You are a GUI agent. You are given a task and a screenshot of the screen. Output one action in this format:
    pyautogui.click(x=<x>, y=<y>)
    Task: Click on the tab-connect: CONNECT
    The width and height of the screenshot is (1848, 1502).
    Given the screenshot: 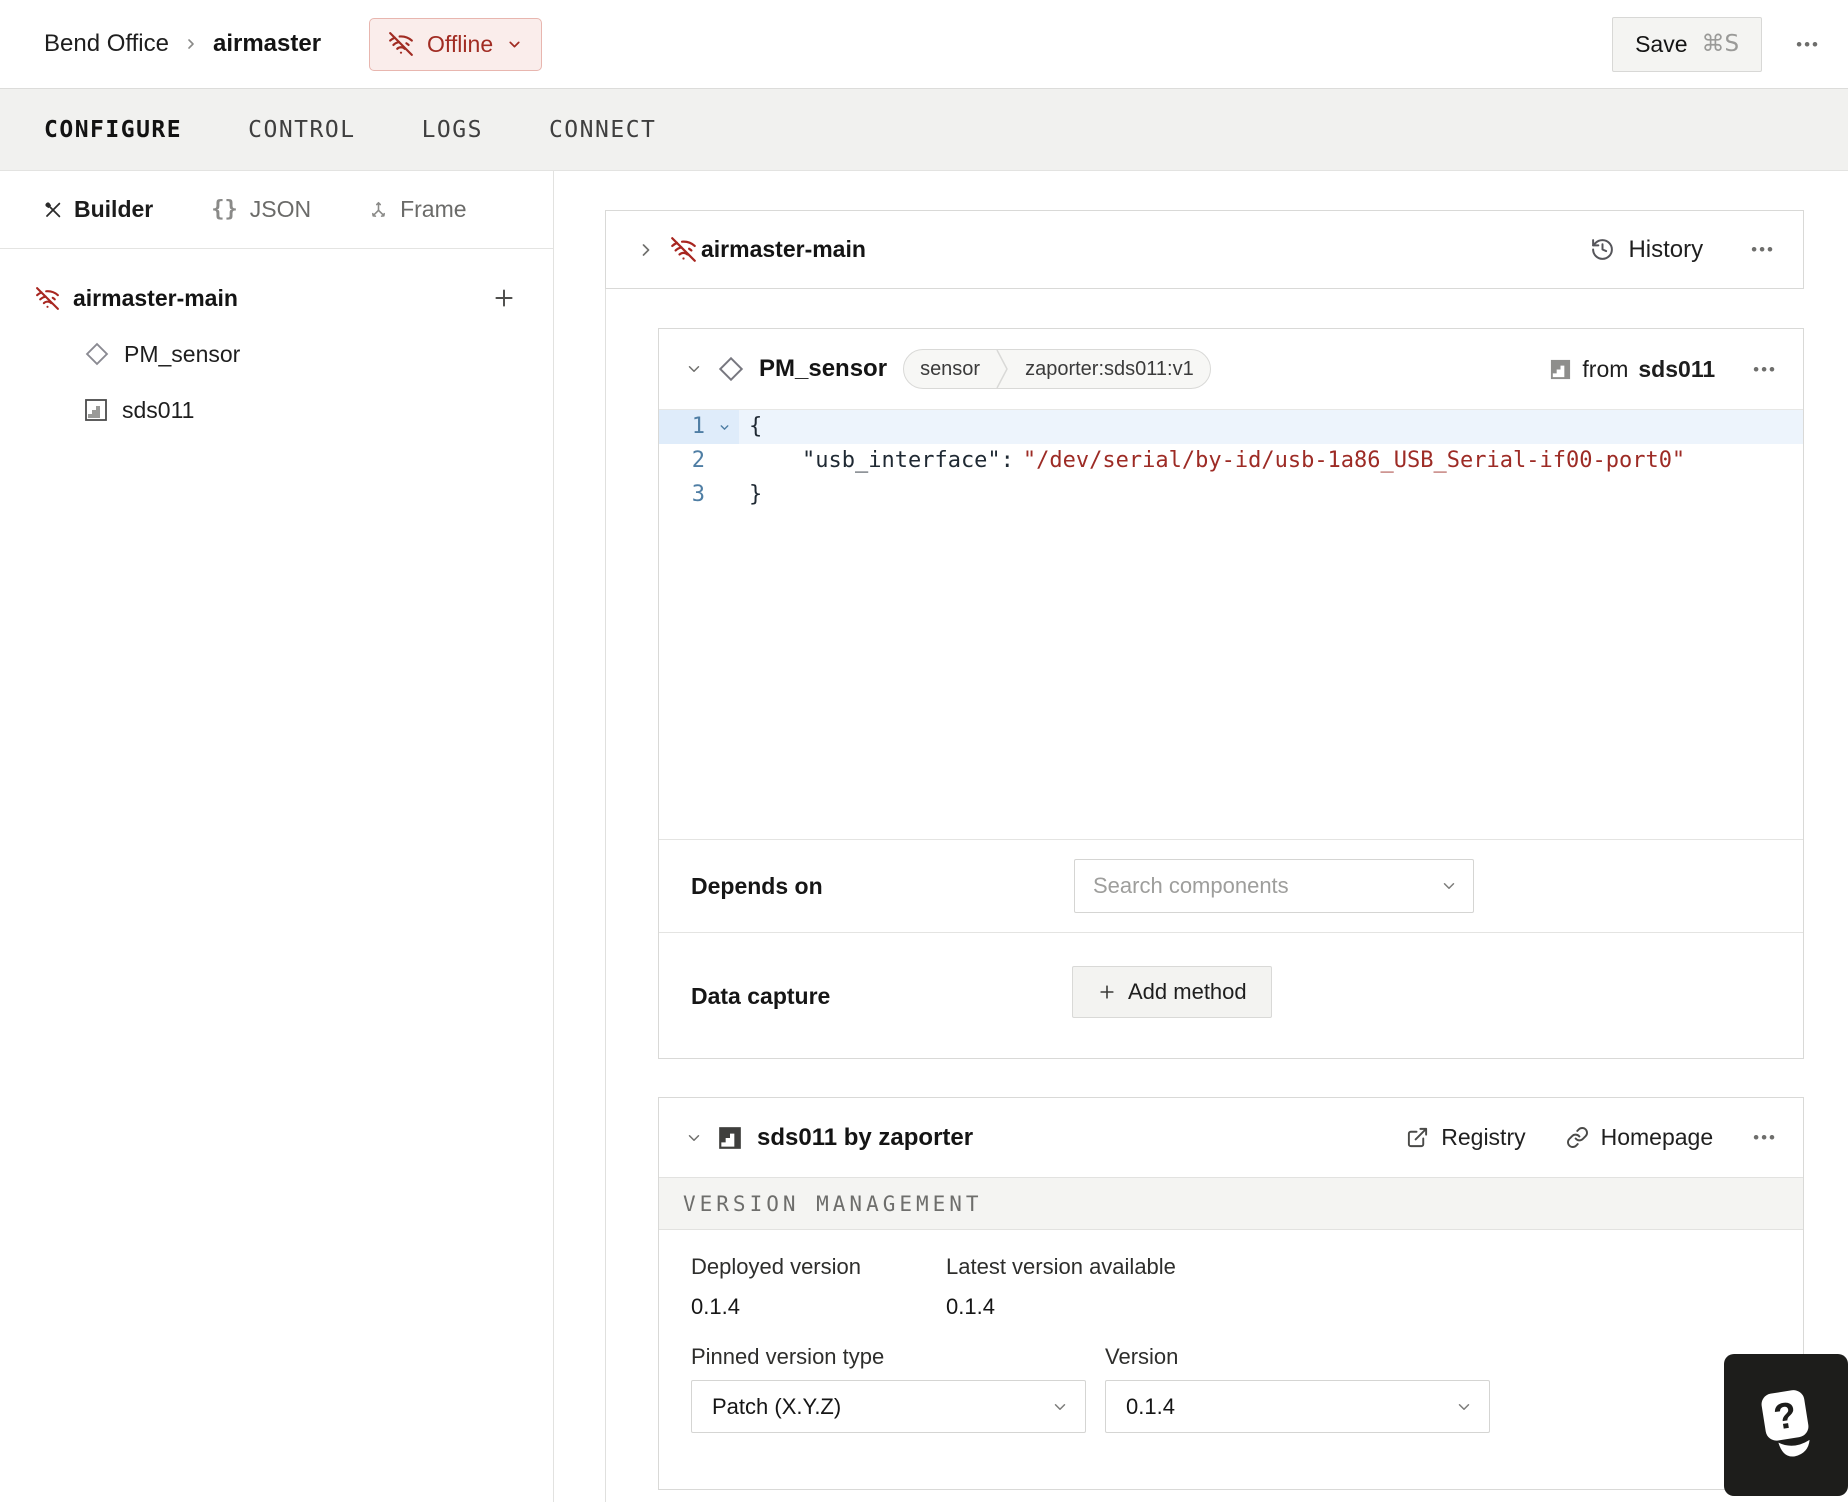 What is the action you would take?
    pyautogui.click(x=602, y=130)
    